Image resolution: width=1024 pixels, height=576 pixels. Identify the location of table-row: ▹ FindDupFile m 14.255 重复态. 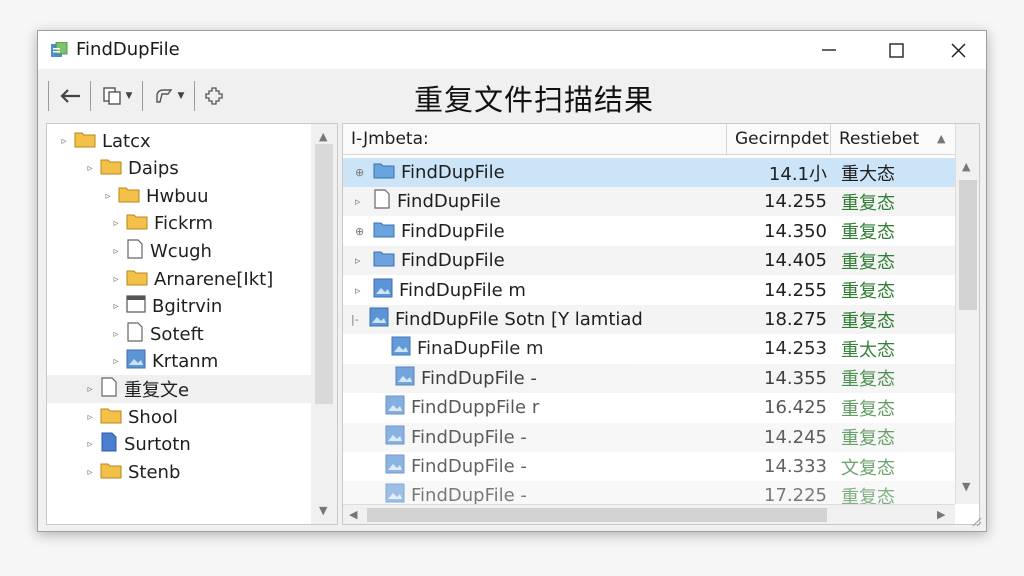
(649, 290).